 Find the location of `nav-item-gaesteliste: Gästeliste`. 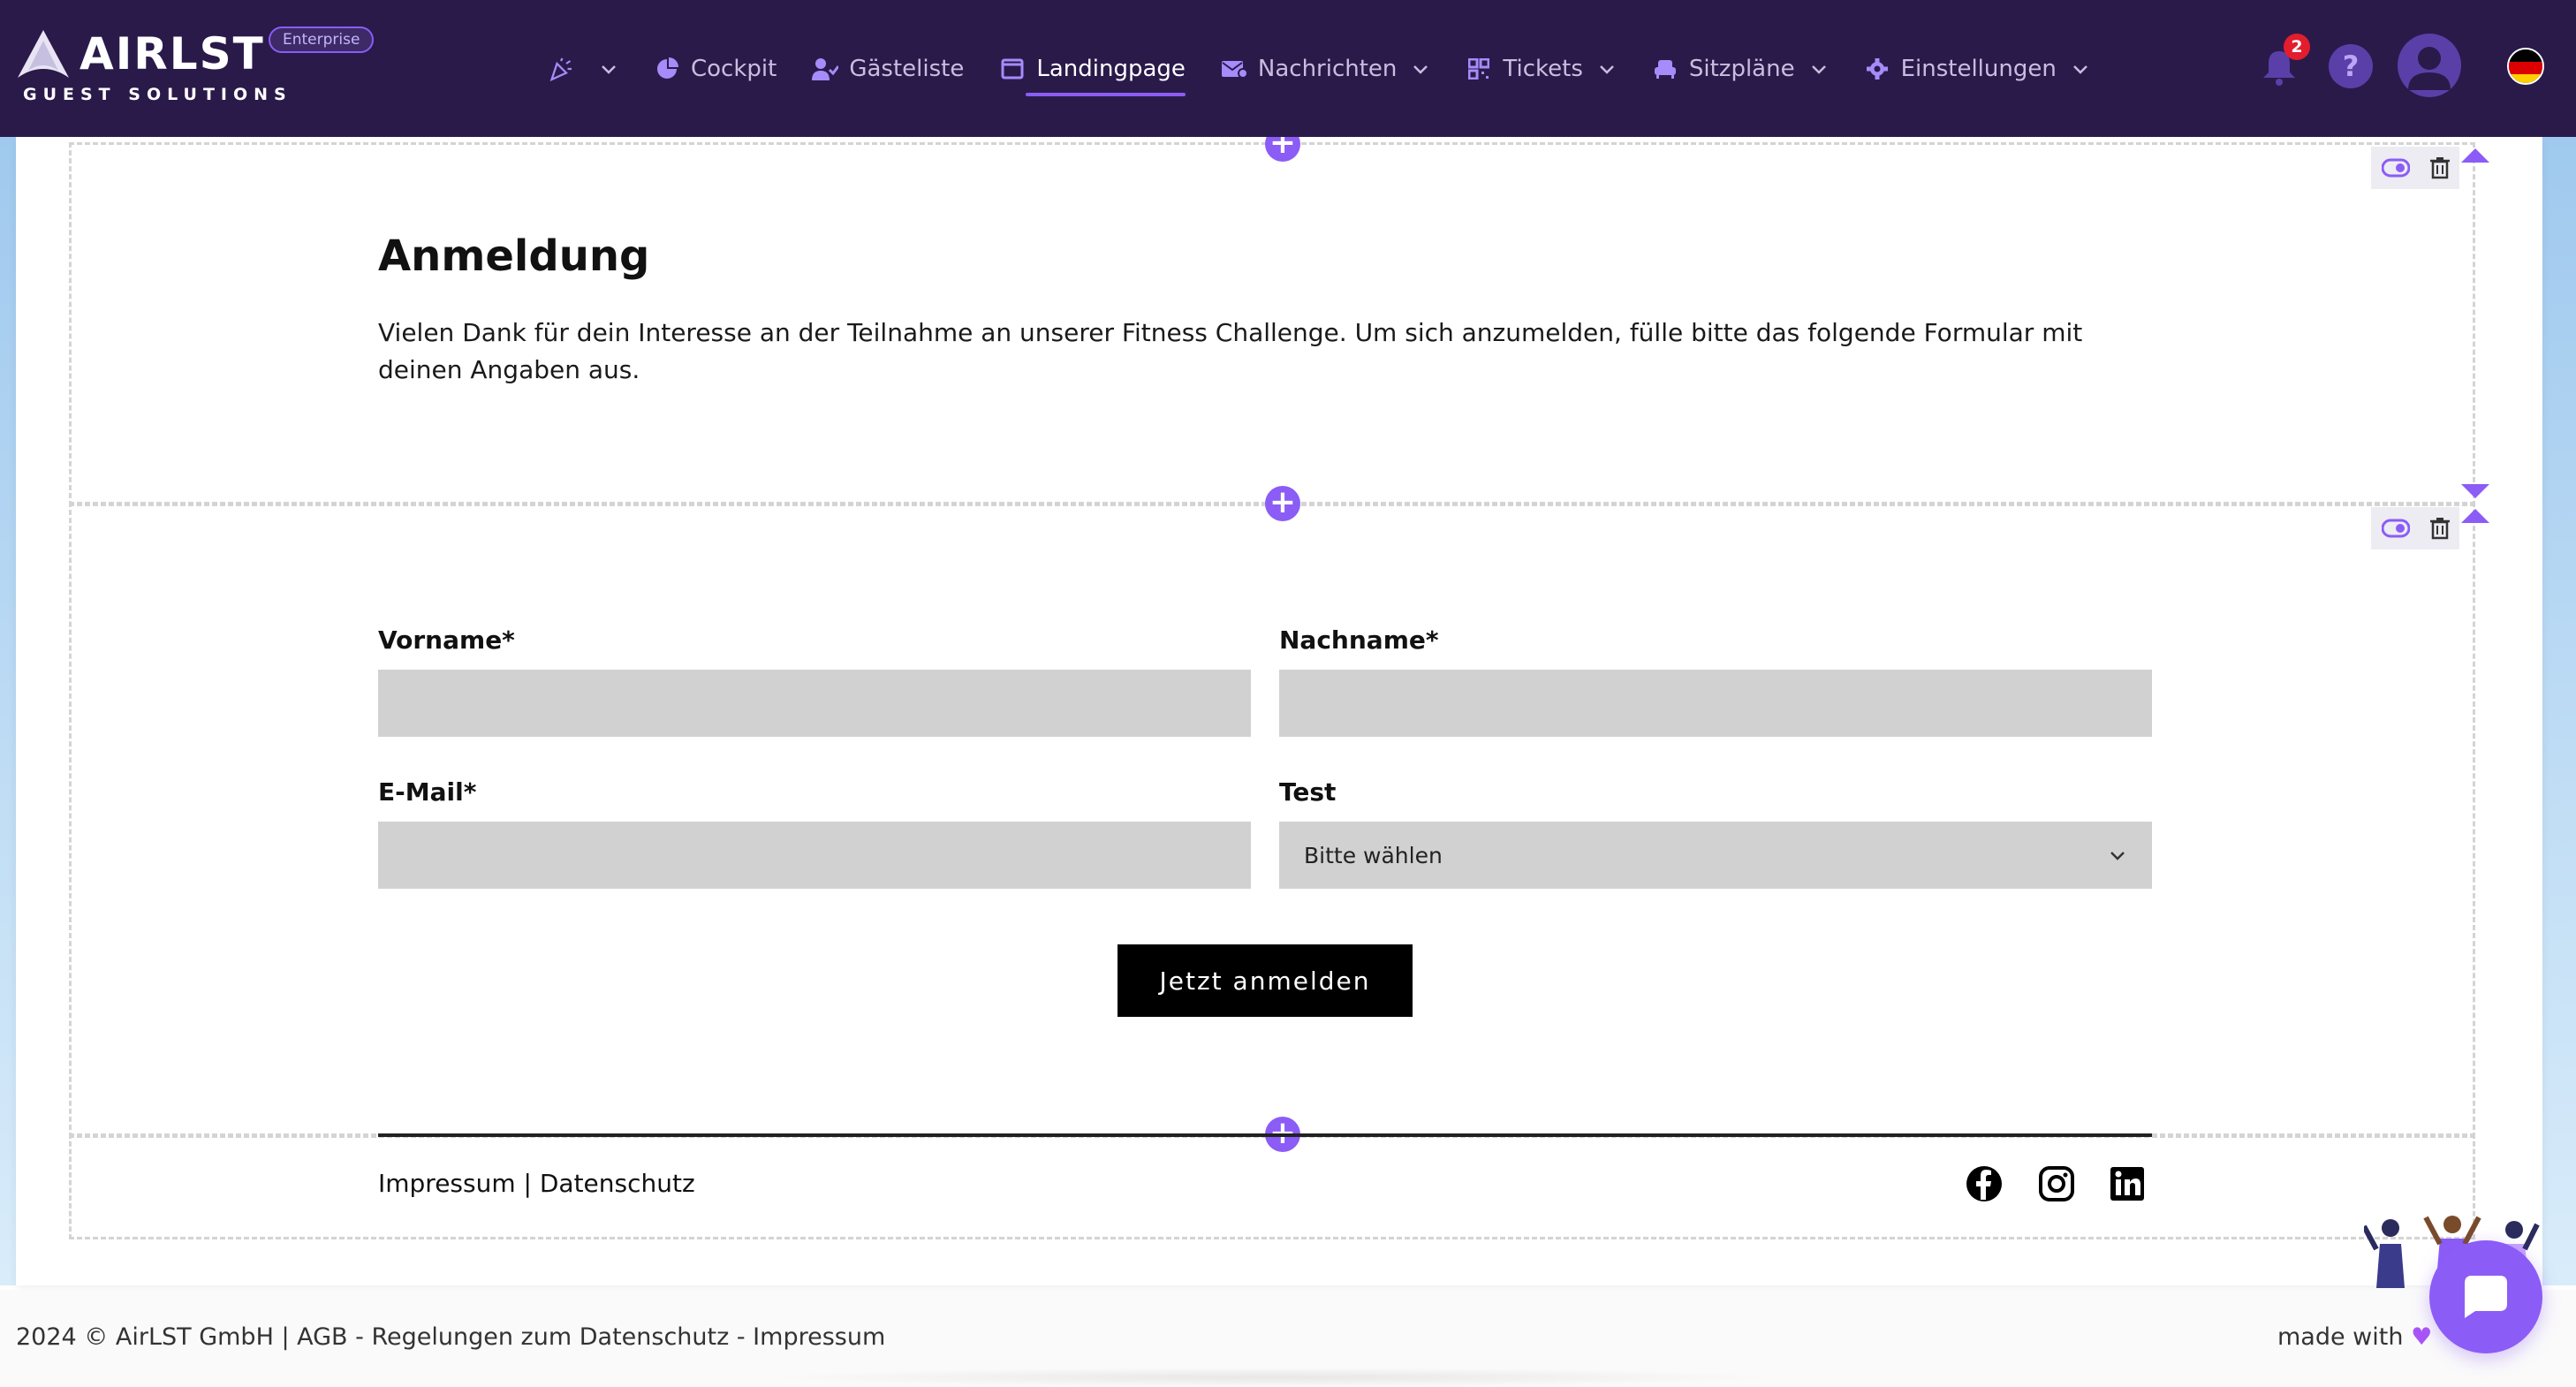

nav-item-gaesteliste: Gästeliste is located at coordinates (888, 68).